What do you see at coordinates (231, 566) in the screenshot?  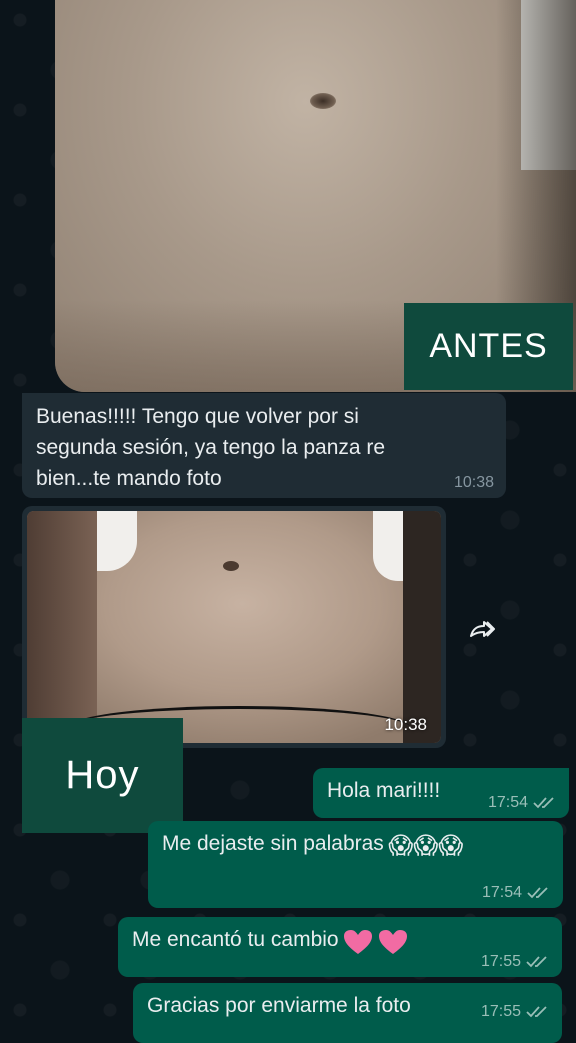 I see `photo-navel-small` at bounding box center [231, 566].